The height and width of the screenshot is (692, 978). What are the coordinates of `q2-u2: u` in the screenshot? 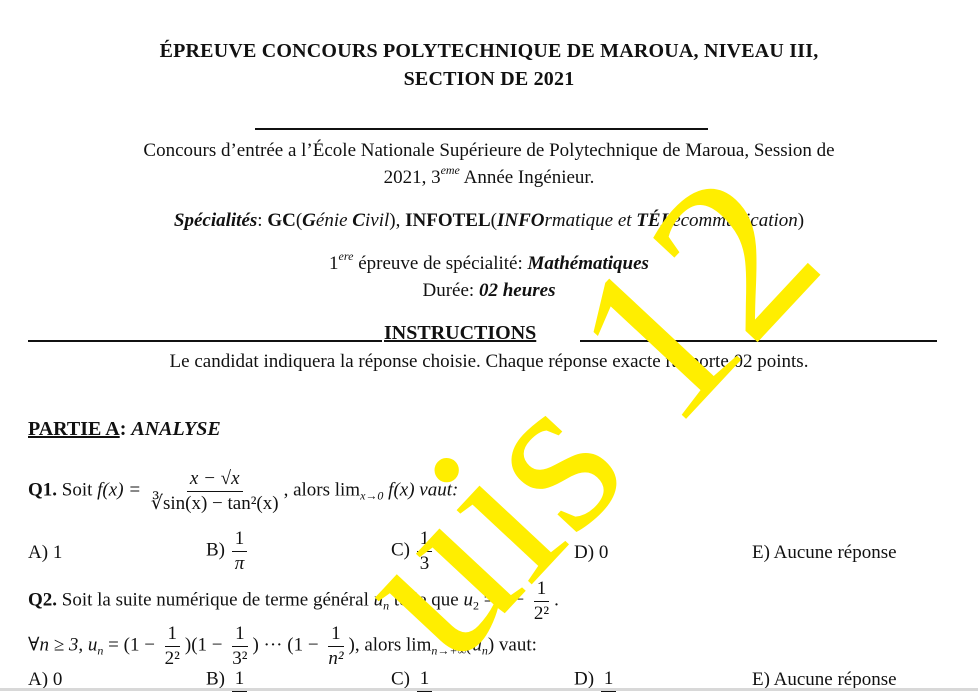 It's located at (468, 600).